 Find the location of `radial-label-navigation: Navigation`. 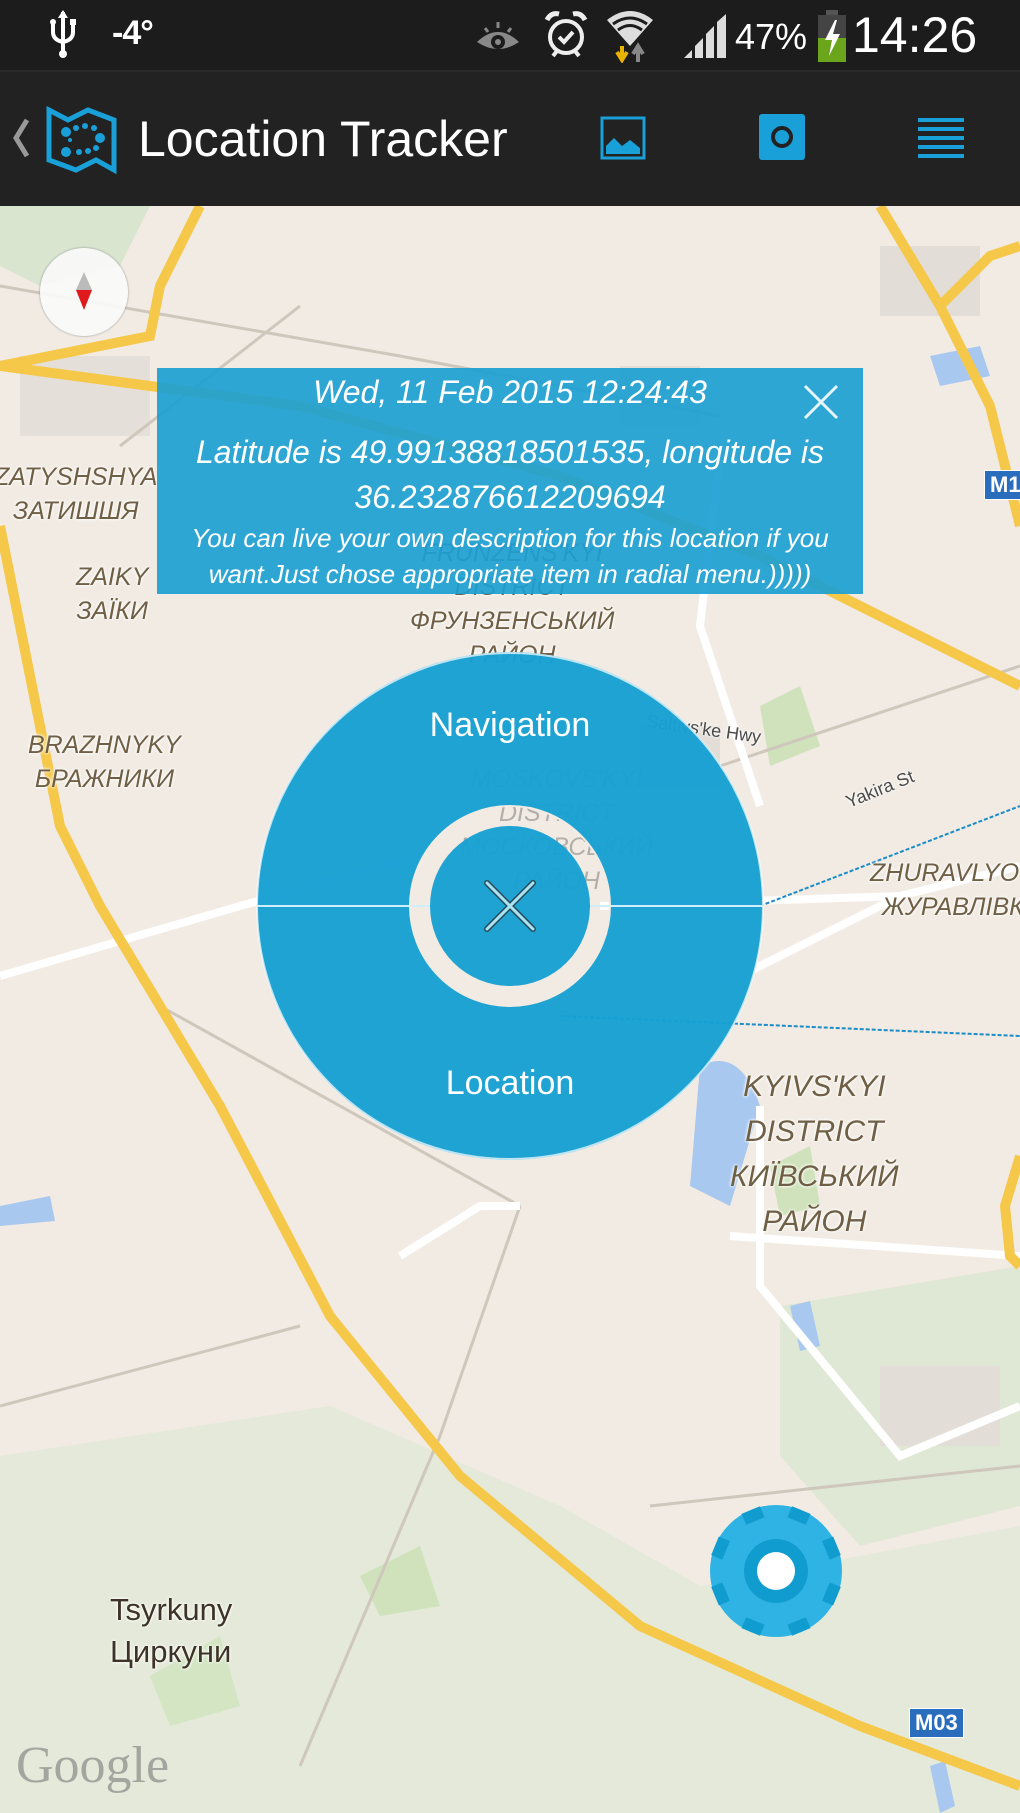

radial-label-navigation: Navigation is located at coordinates (510, 725).